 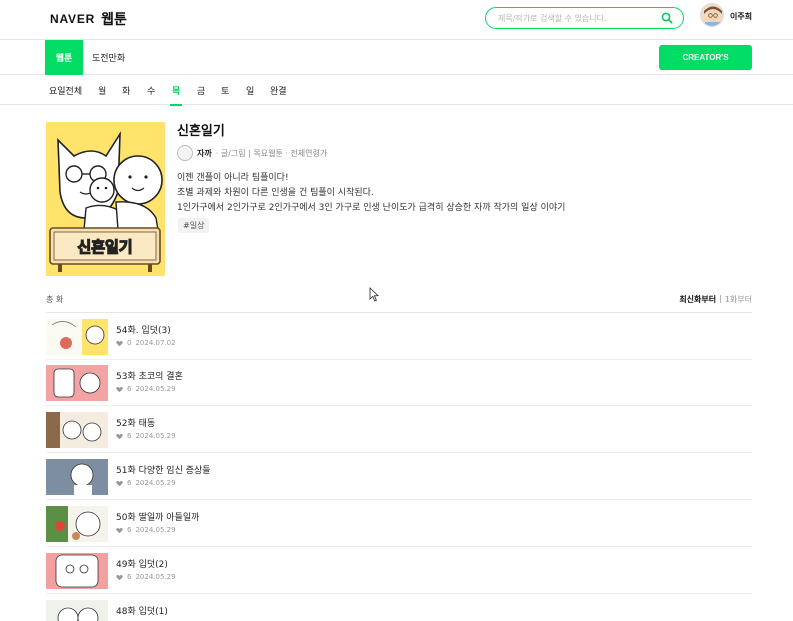 I want to click on total-episodes-label: 총 화, so click(x=55, y=299).